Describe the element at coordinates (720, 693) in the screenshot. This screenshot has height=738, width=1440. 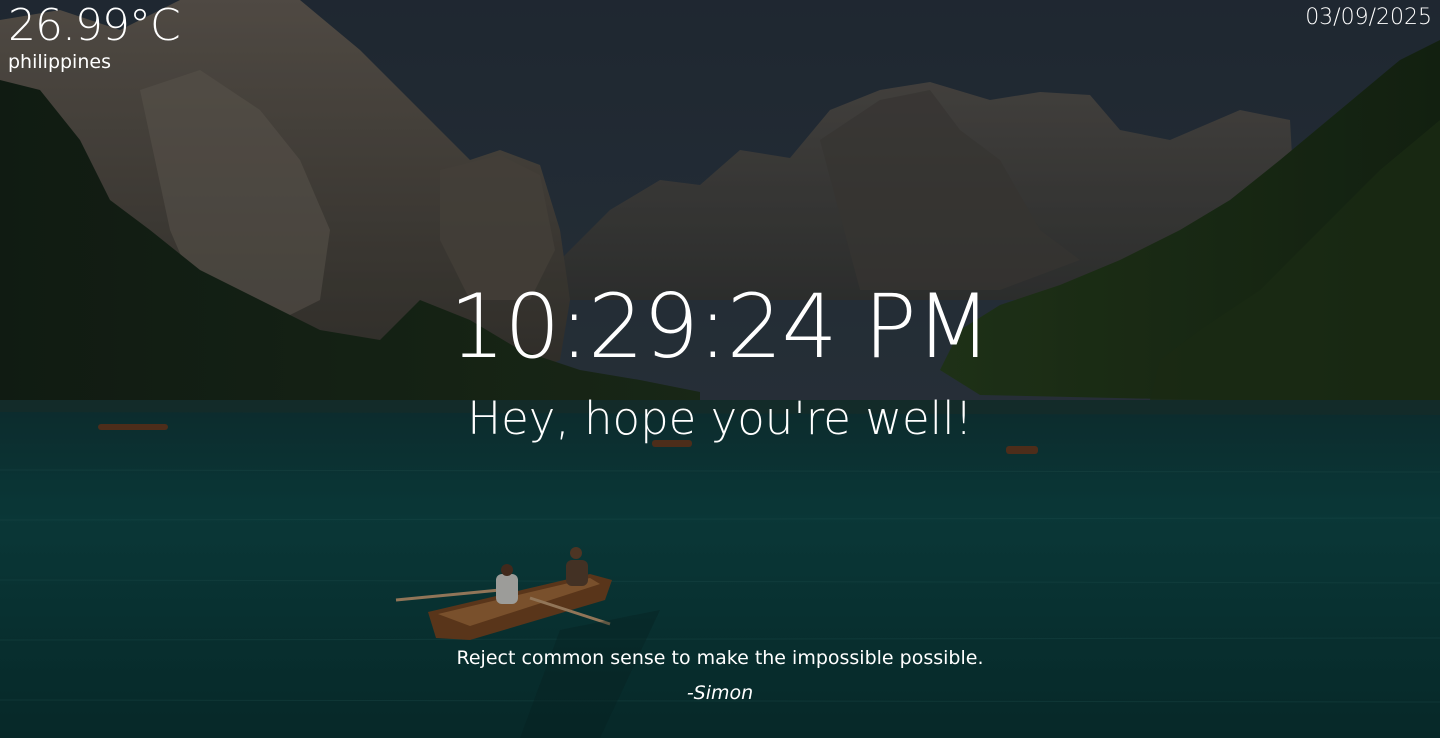
I see `quote-author: -Simon` at that location.